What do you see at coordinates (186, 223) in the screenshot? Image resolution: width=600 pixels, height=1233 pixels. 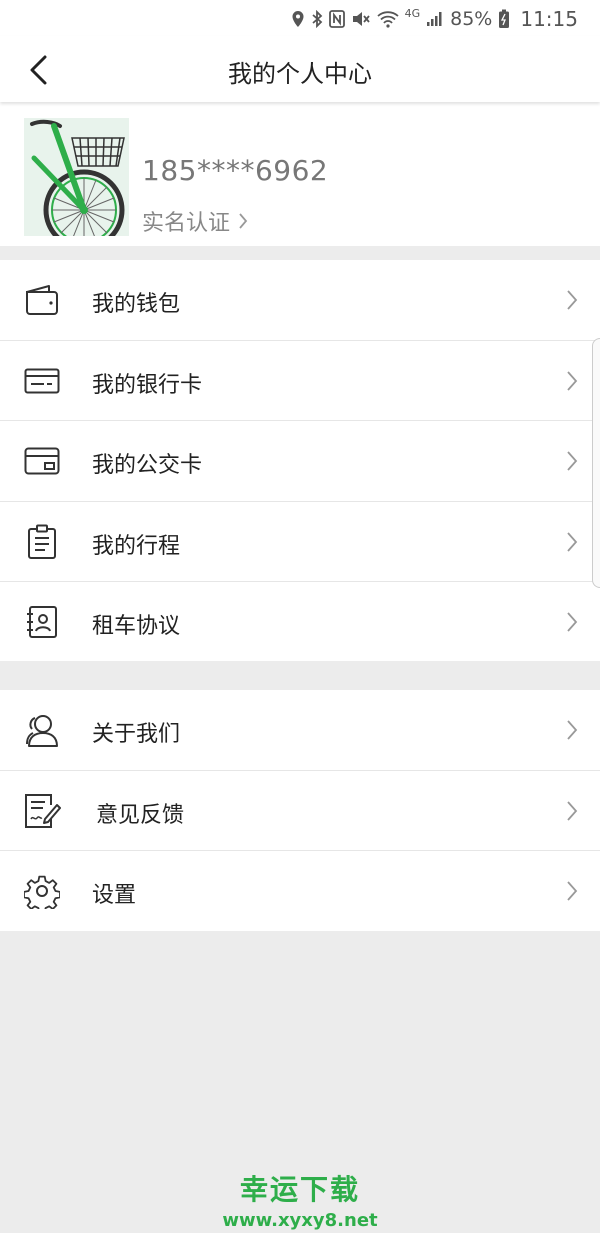 I see `verify-label: 实名认证` at bounding box center [186, 223].